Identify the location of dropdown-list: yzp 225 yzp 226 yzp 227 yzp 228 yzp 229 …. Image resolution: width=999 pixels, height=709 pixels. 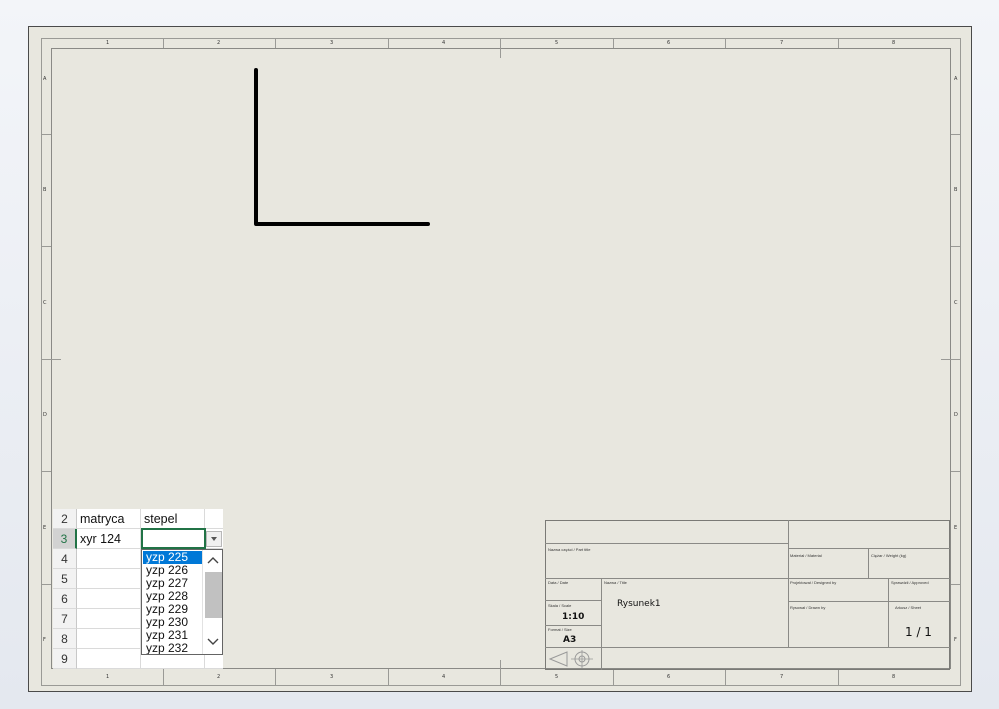
(182, 602).